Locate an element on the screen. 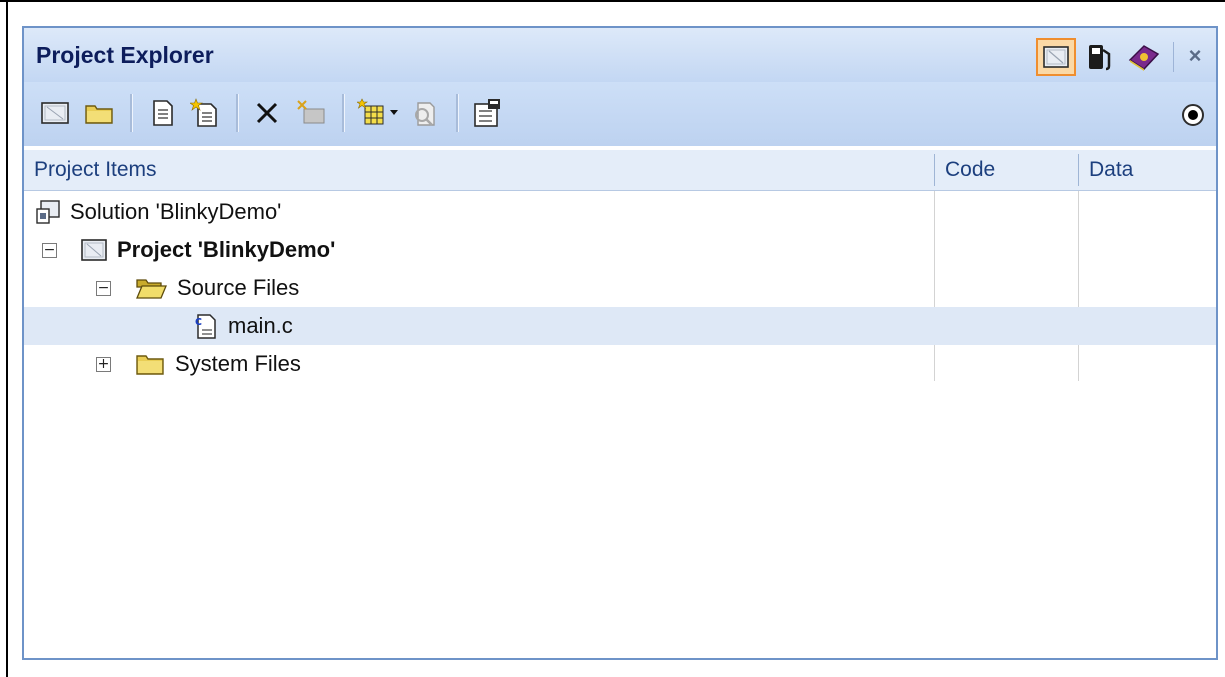  outer-frame-left is located at coordinates (7, 338).